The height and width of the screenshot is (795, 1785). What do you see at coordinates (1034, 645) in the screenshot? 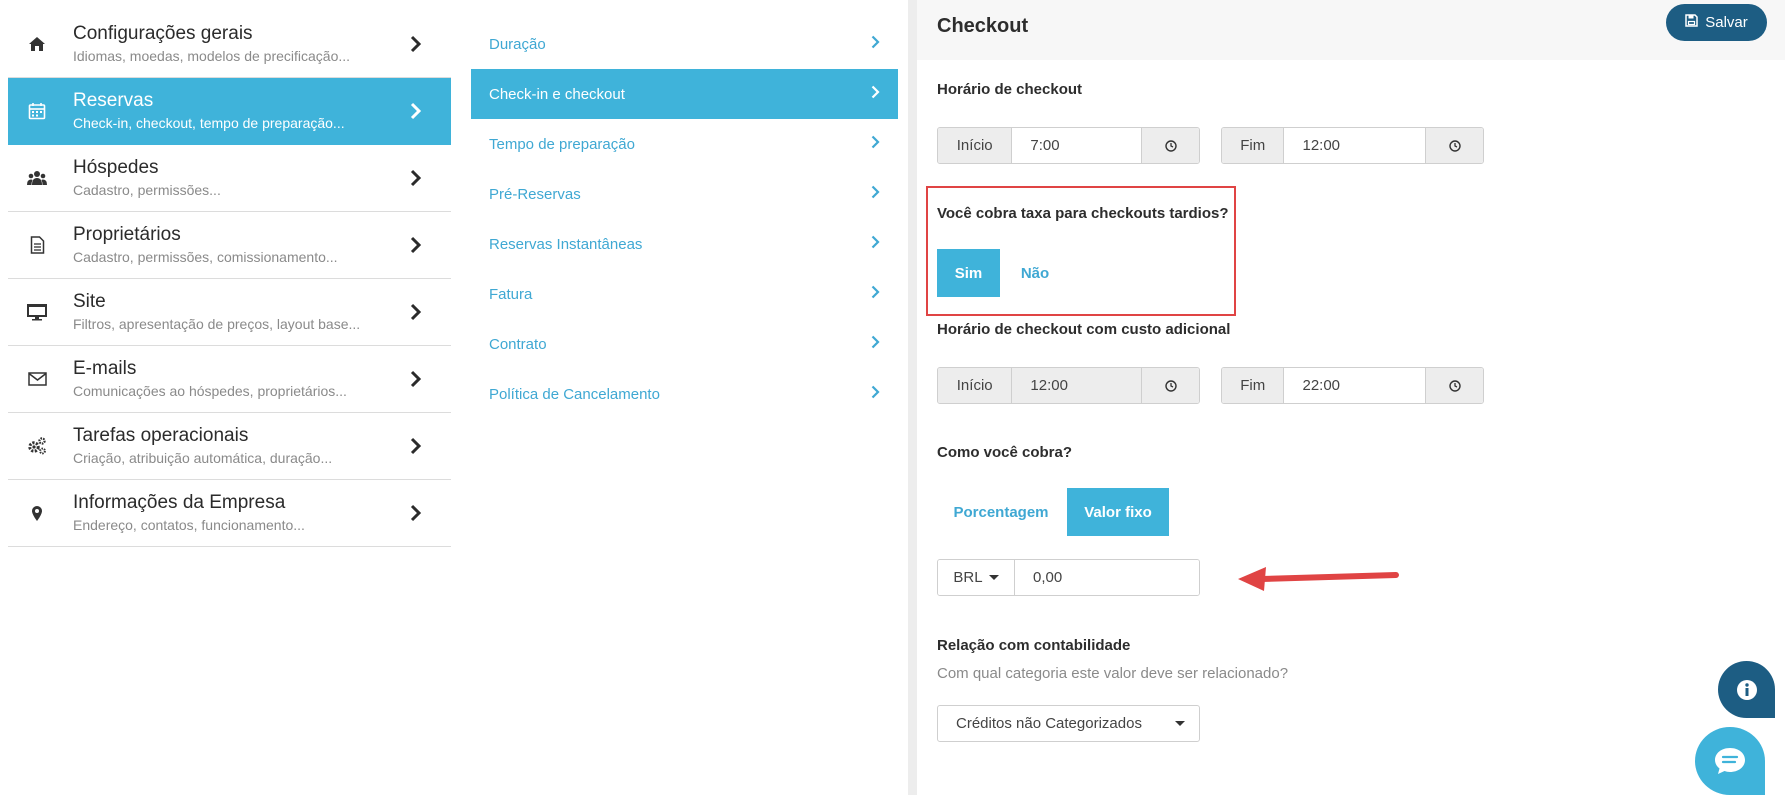
I see `accounting-label: Relação com contabilidade` at bounding box center [1034, 645].